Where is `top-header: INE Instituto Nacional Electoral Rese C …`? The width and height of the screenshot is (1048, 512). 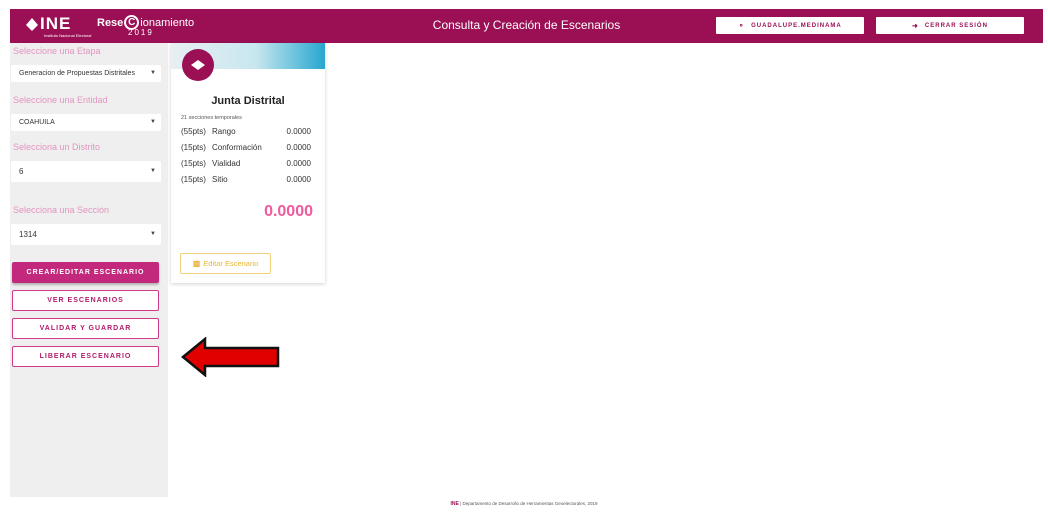 top-header: INE Instituto Nacional Electoral Rese C … is located at coordinates (526, 26).